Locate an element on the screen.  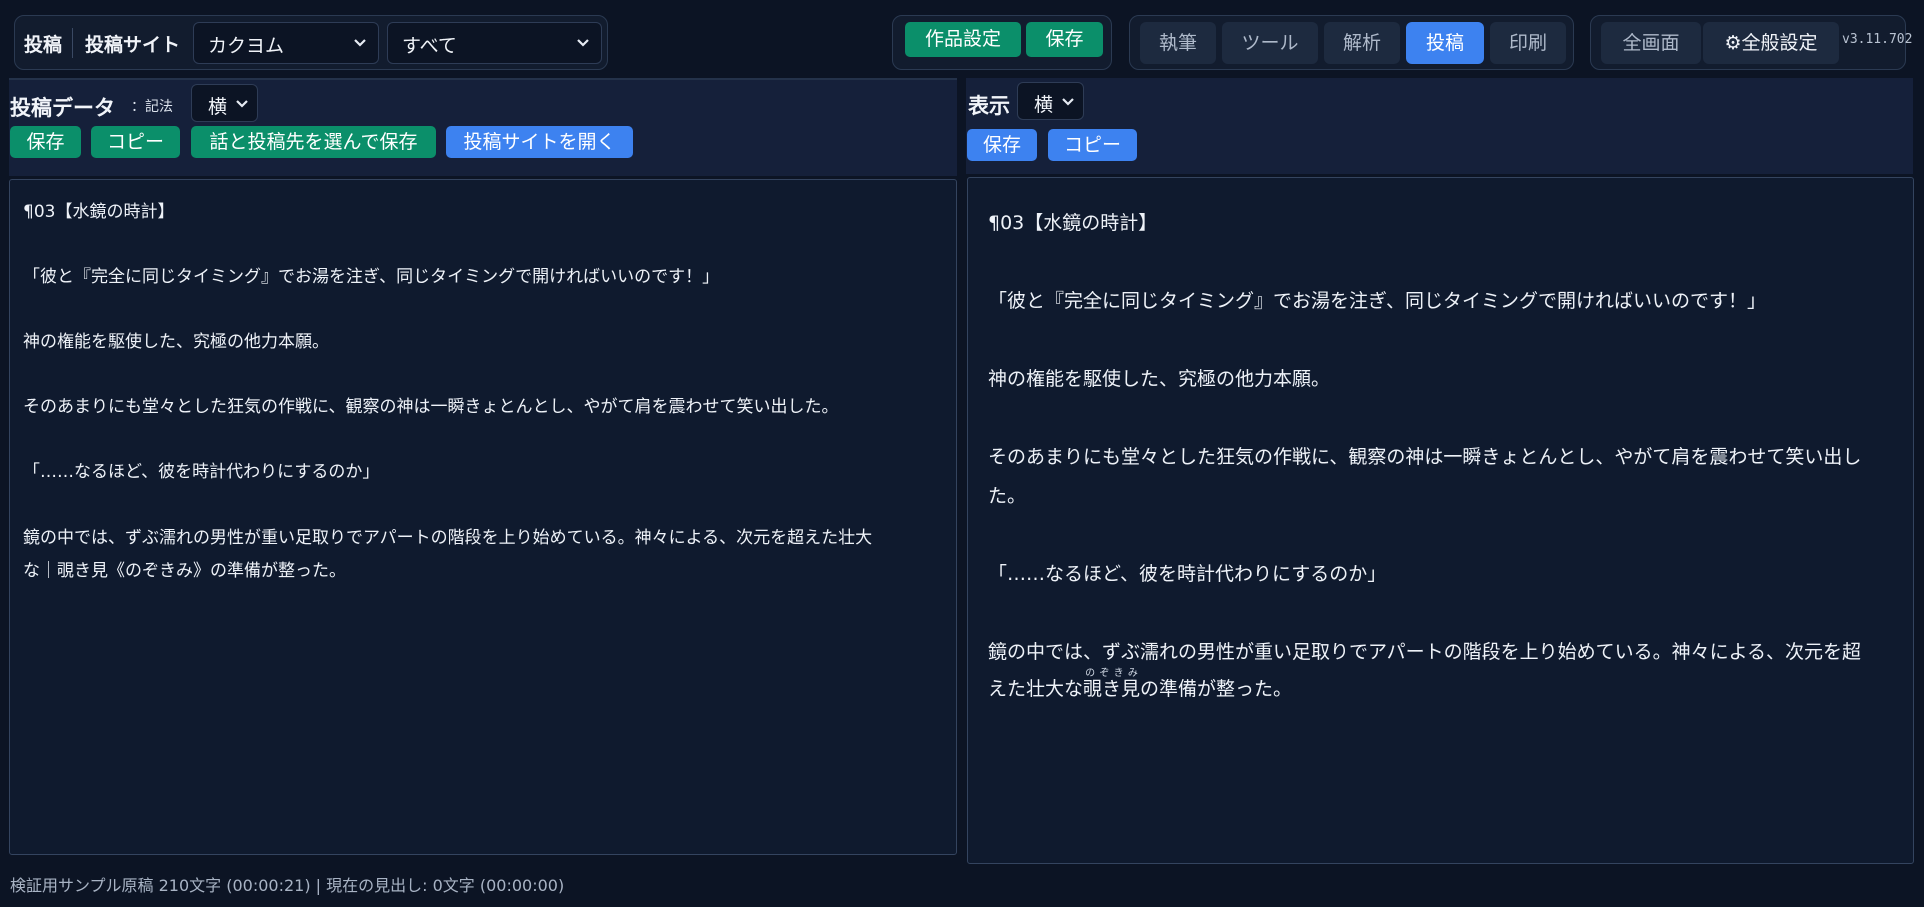
preview-title: 表示 is located at coordinates (989, 106).